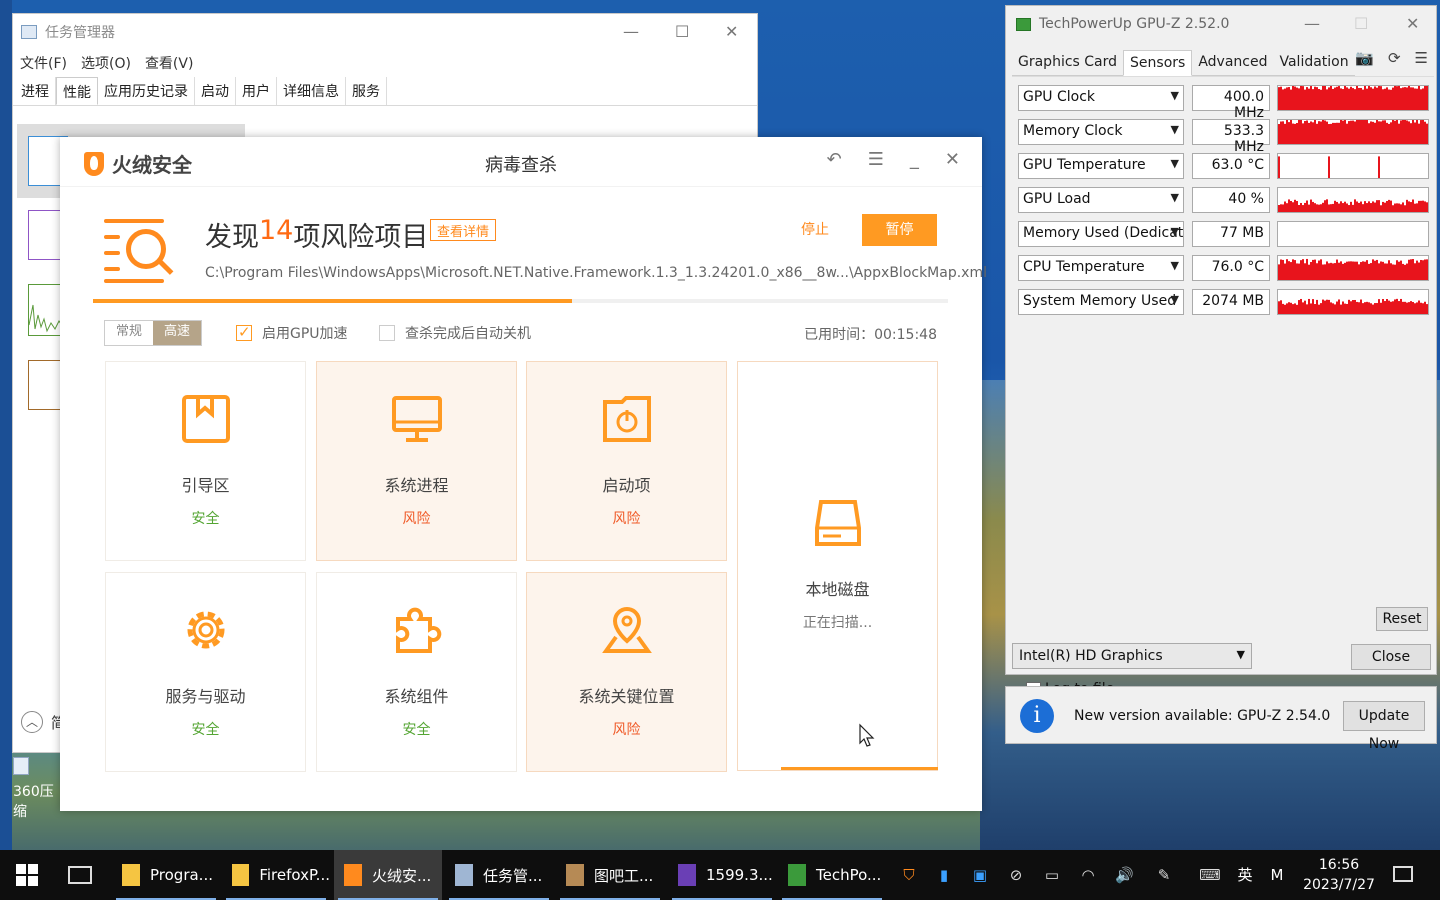  Describe the element at coordinates (1052, 875) in the screenshot. I see `battery-icon: ▭` at that location.